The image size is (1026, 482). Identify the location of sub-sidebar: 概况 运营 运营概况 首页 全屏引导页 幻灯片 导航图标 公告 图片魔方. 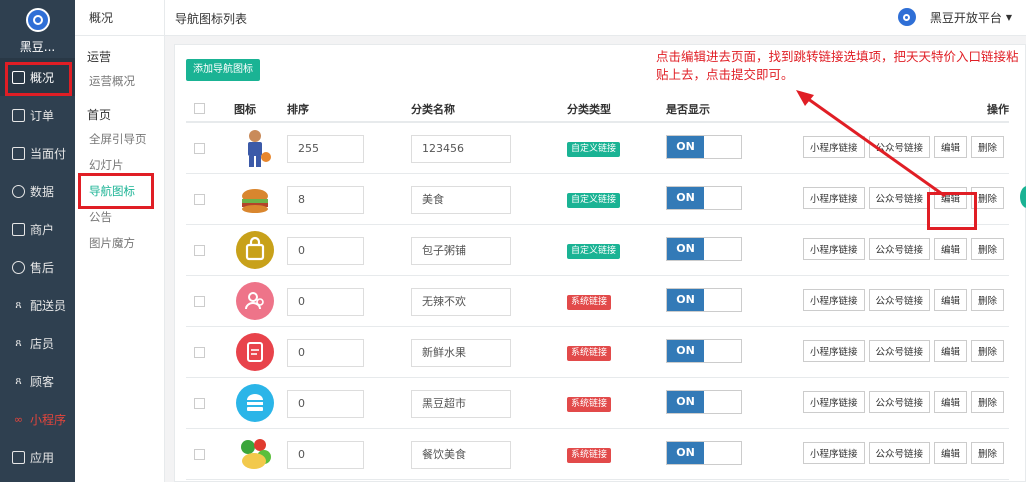
(120, 241).